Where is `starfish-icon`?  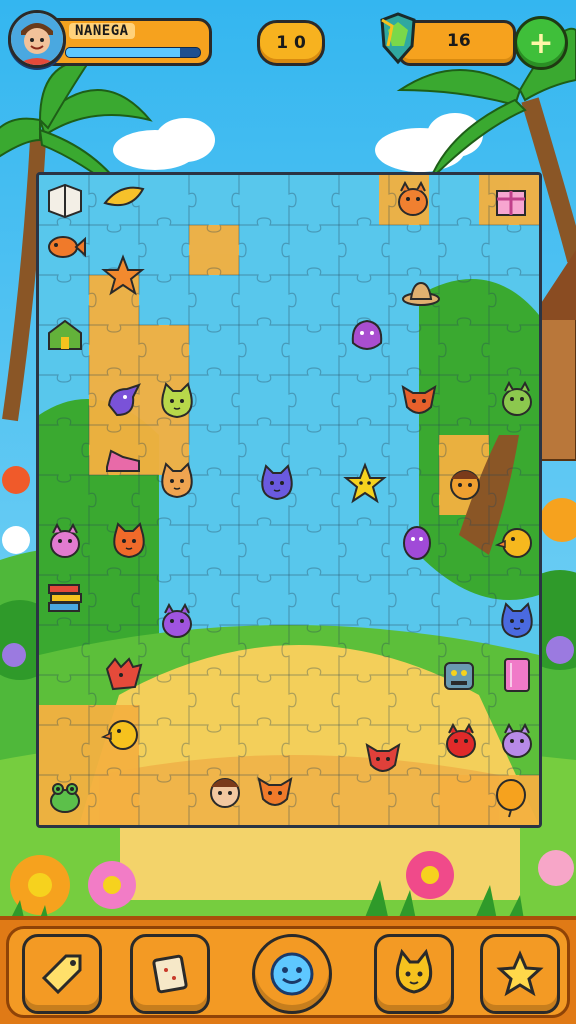 starfish-icon is located at coordinates (123, 275).